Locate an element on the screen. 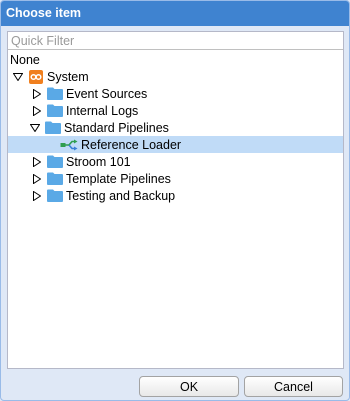 This screenshot has height=401, width=350. tree-item-stroom-101: Stroom 101 is located at coordinates (175, 161).